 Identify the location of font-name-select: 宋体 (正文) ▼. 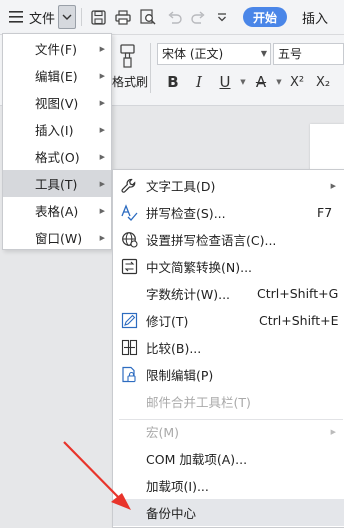
(214, 54).